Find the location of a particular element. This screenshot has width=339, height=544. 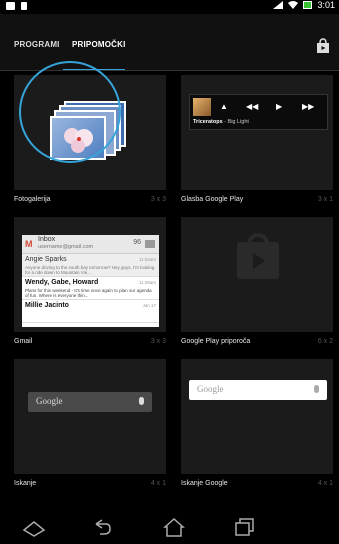

thumbs-up-icon: ▲ is located at coordinates (224, 106).